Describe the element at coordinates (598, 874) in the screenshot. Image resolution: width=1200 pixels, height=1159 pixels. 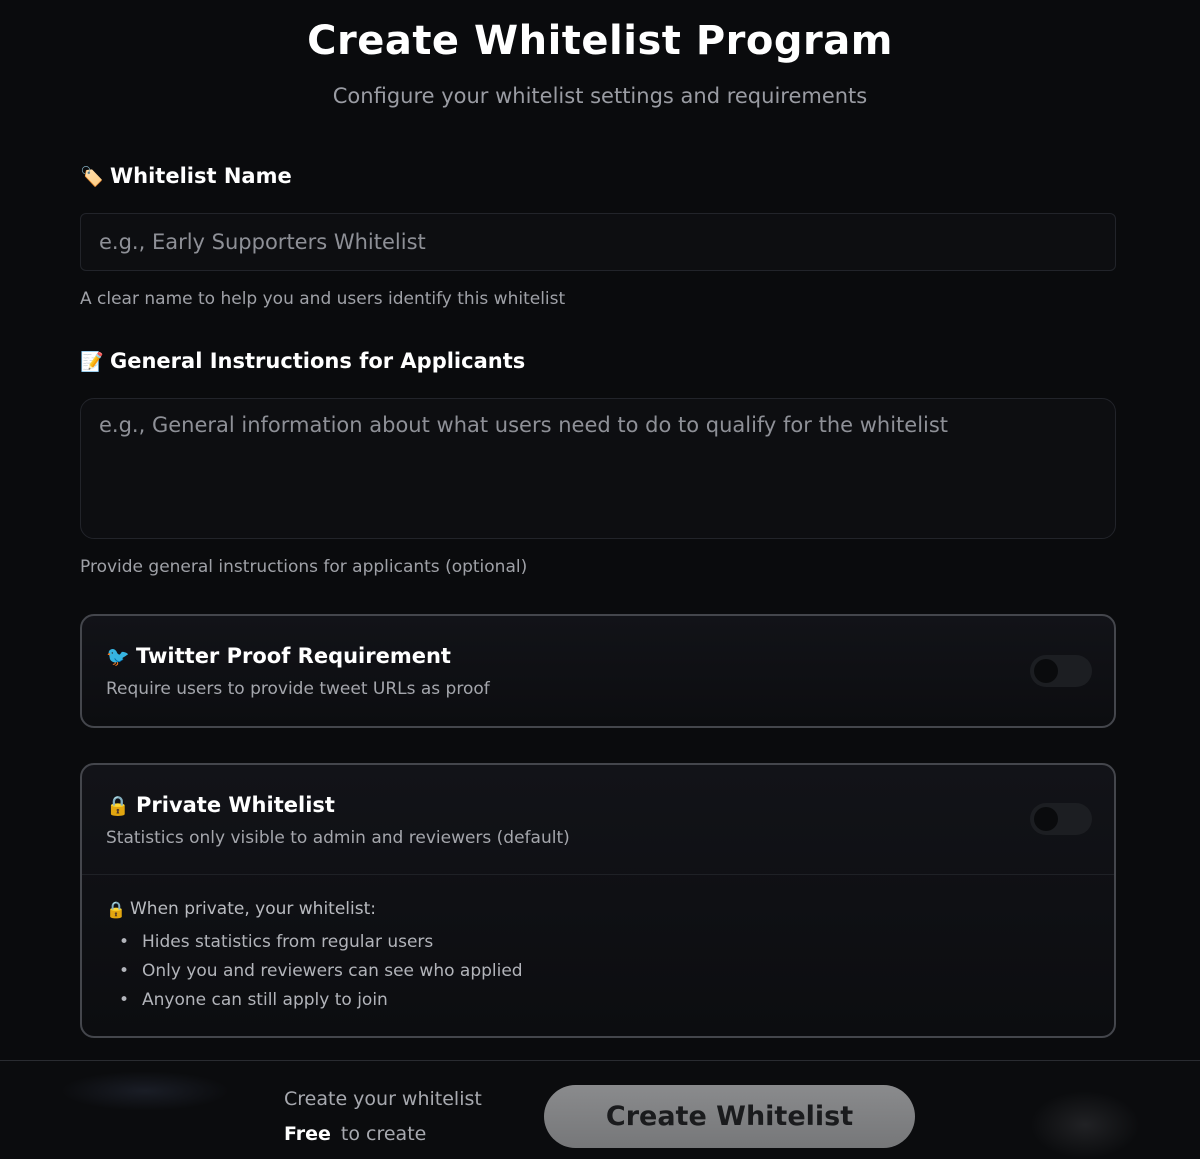
I see `card-divider` at that location.